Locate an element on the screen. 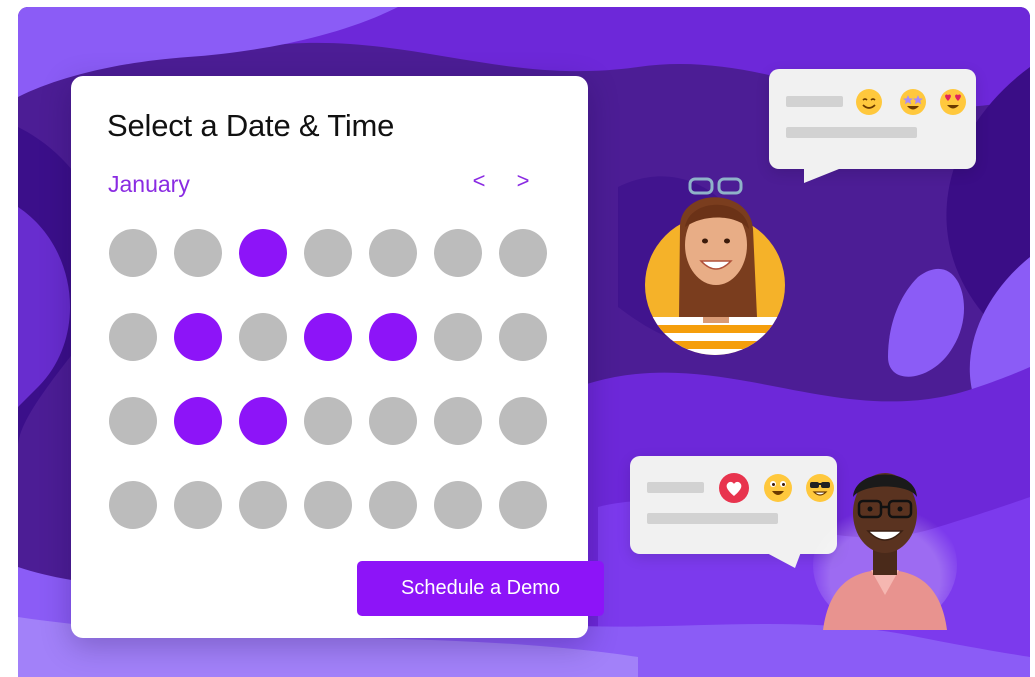 This screenshot has width=1035, height=677. previous-month-button: < is located at coordinates (479, 181).